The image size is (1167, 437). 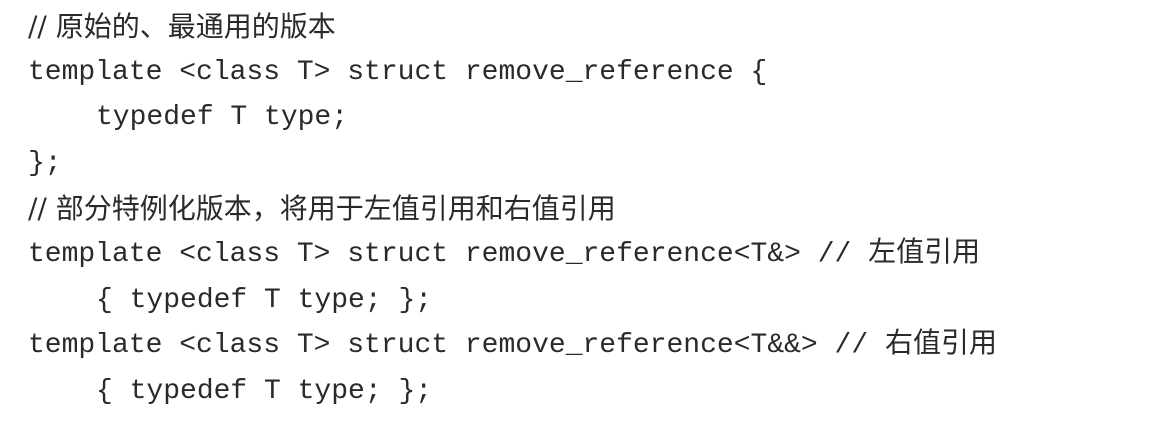 What do you see at coordinates (182, 26) in the screenshot?
I see `code-comment-line: // 原始的、最通用的版本` at bounding box center [182, 26].